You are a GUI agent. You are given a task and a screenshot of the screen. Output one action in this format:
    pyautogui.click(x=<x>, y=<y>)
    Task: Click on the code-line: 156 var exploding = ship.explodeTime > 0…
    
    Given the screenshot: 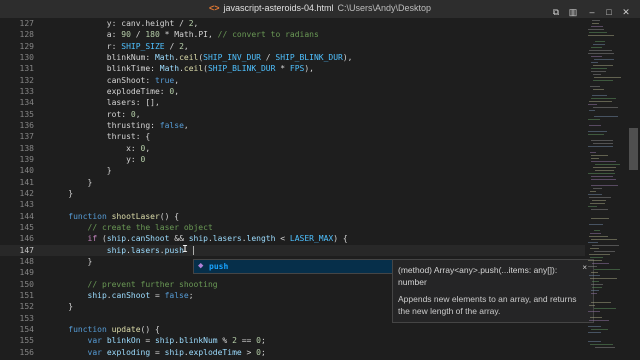 What is the action you would take?
    pyautogui.click(x=292, y=352)
    